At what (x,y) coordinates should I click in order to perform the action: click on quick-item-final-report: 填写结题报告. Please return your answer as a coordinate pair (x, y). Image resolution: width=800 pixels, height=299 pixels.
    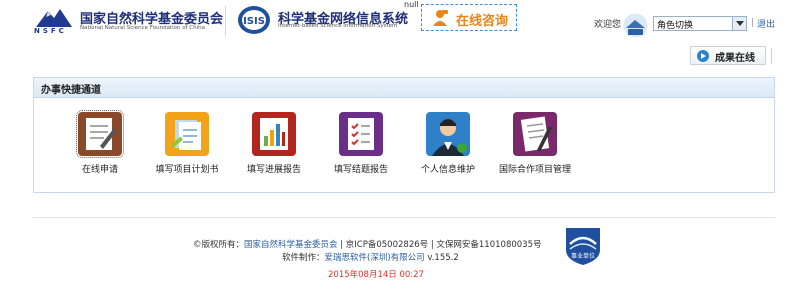
    Looking at the image, I should click on (361, 148).